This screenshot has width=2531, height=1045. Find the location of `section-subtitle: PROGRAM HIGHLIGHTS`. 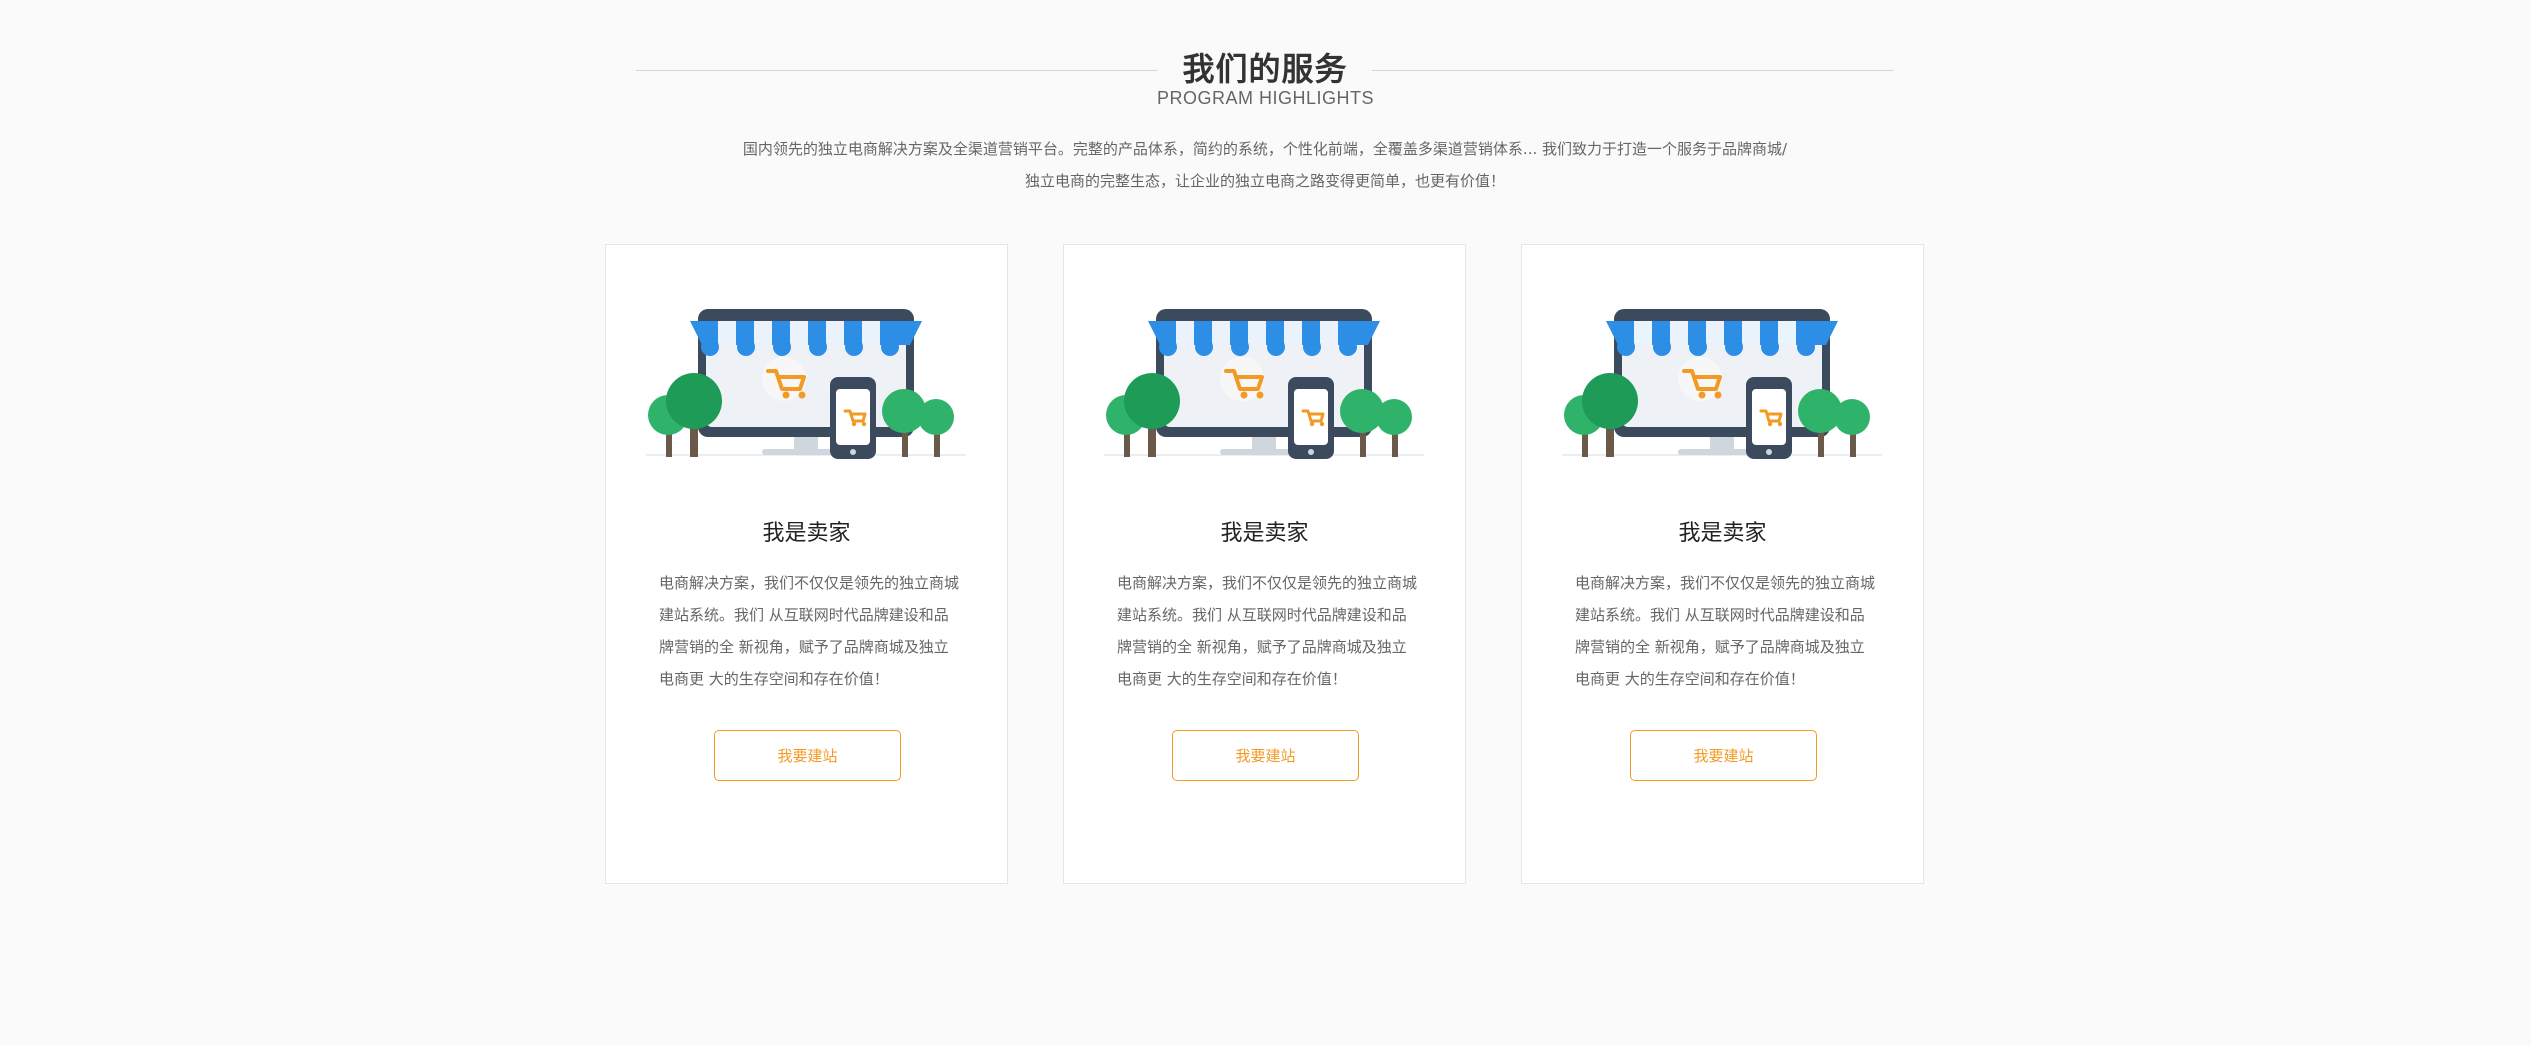

section-subtitle: PROGRAM HIGHLIGHTS is located at coordinates (1265, 98).